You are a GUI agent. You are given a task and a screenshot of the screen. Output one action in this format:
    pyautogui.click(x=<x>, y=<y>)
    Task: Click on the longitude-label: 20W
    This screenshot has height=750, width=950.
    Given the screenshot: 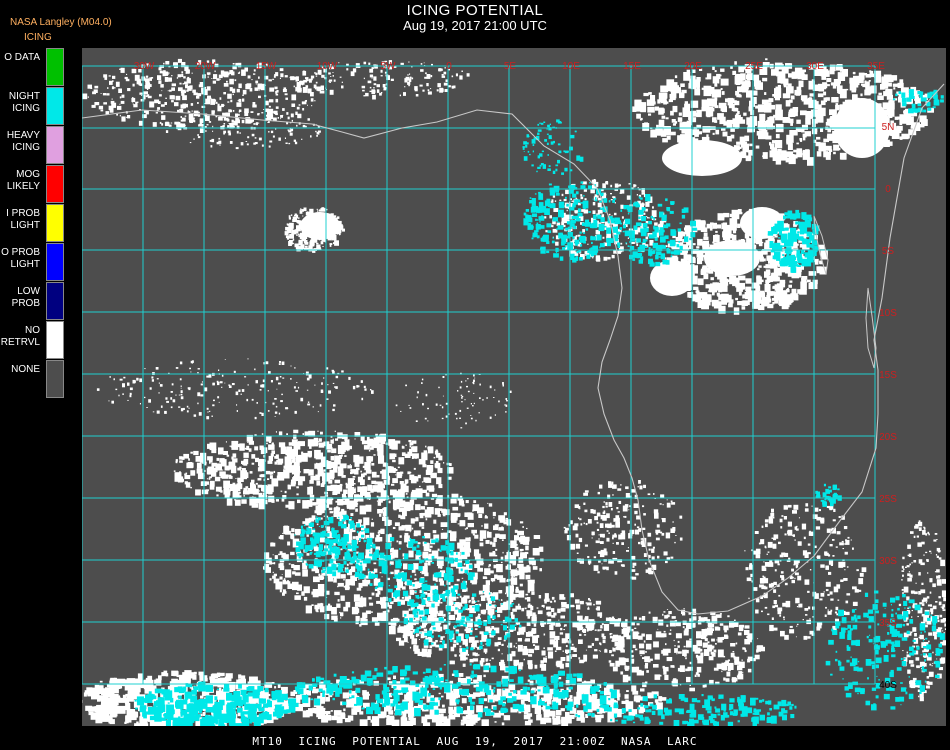 What is the action you would take?
    pyautogui.click(x=205, y=66)
    